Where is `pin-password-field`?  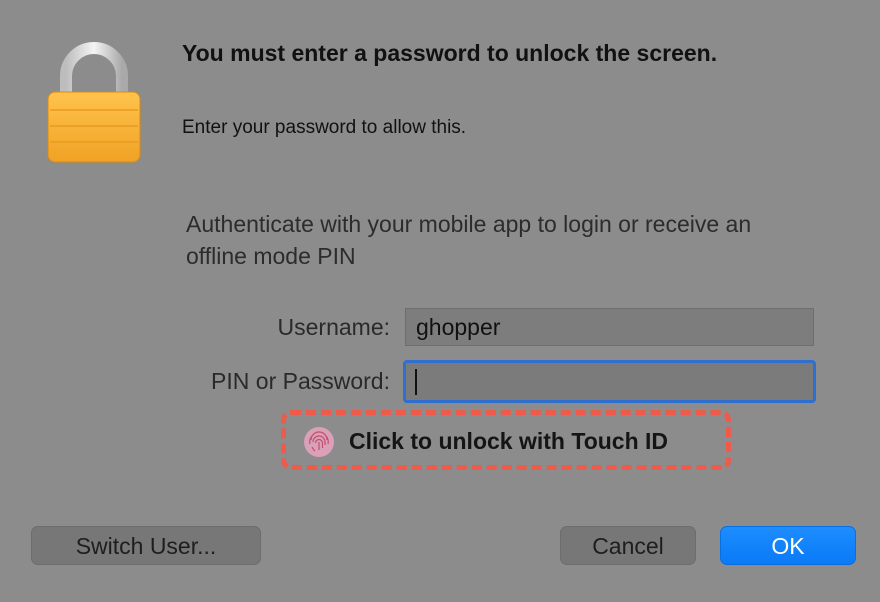 pin-password-field is located at coordinates (609, 381).